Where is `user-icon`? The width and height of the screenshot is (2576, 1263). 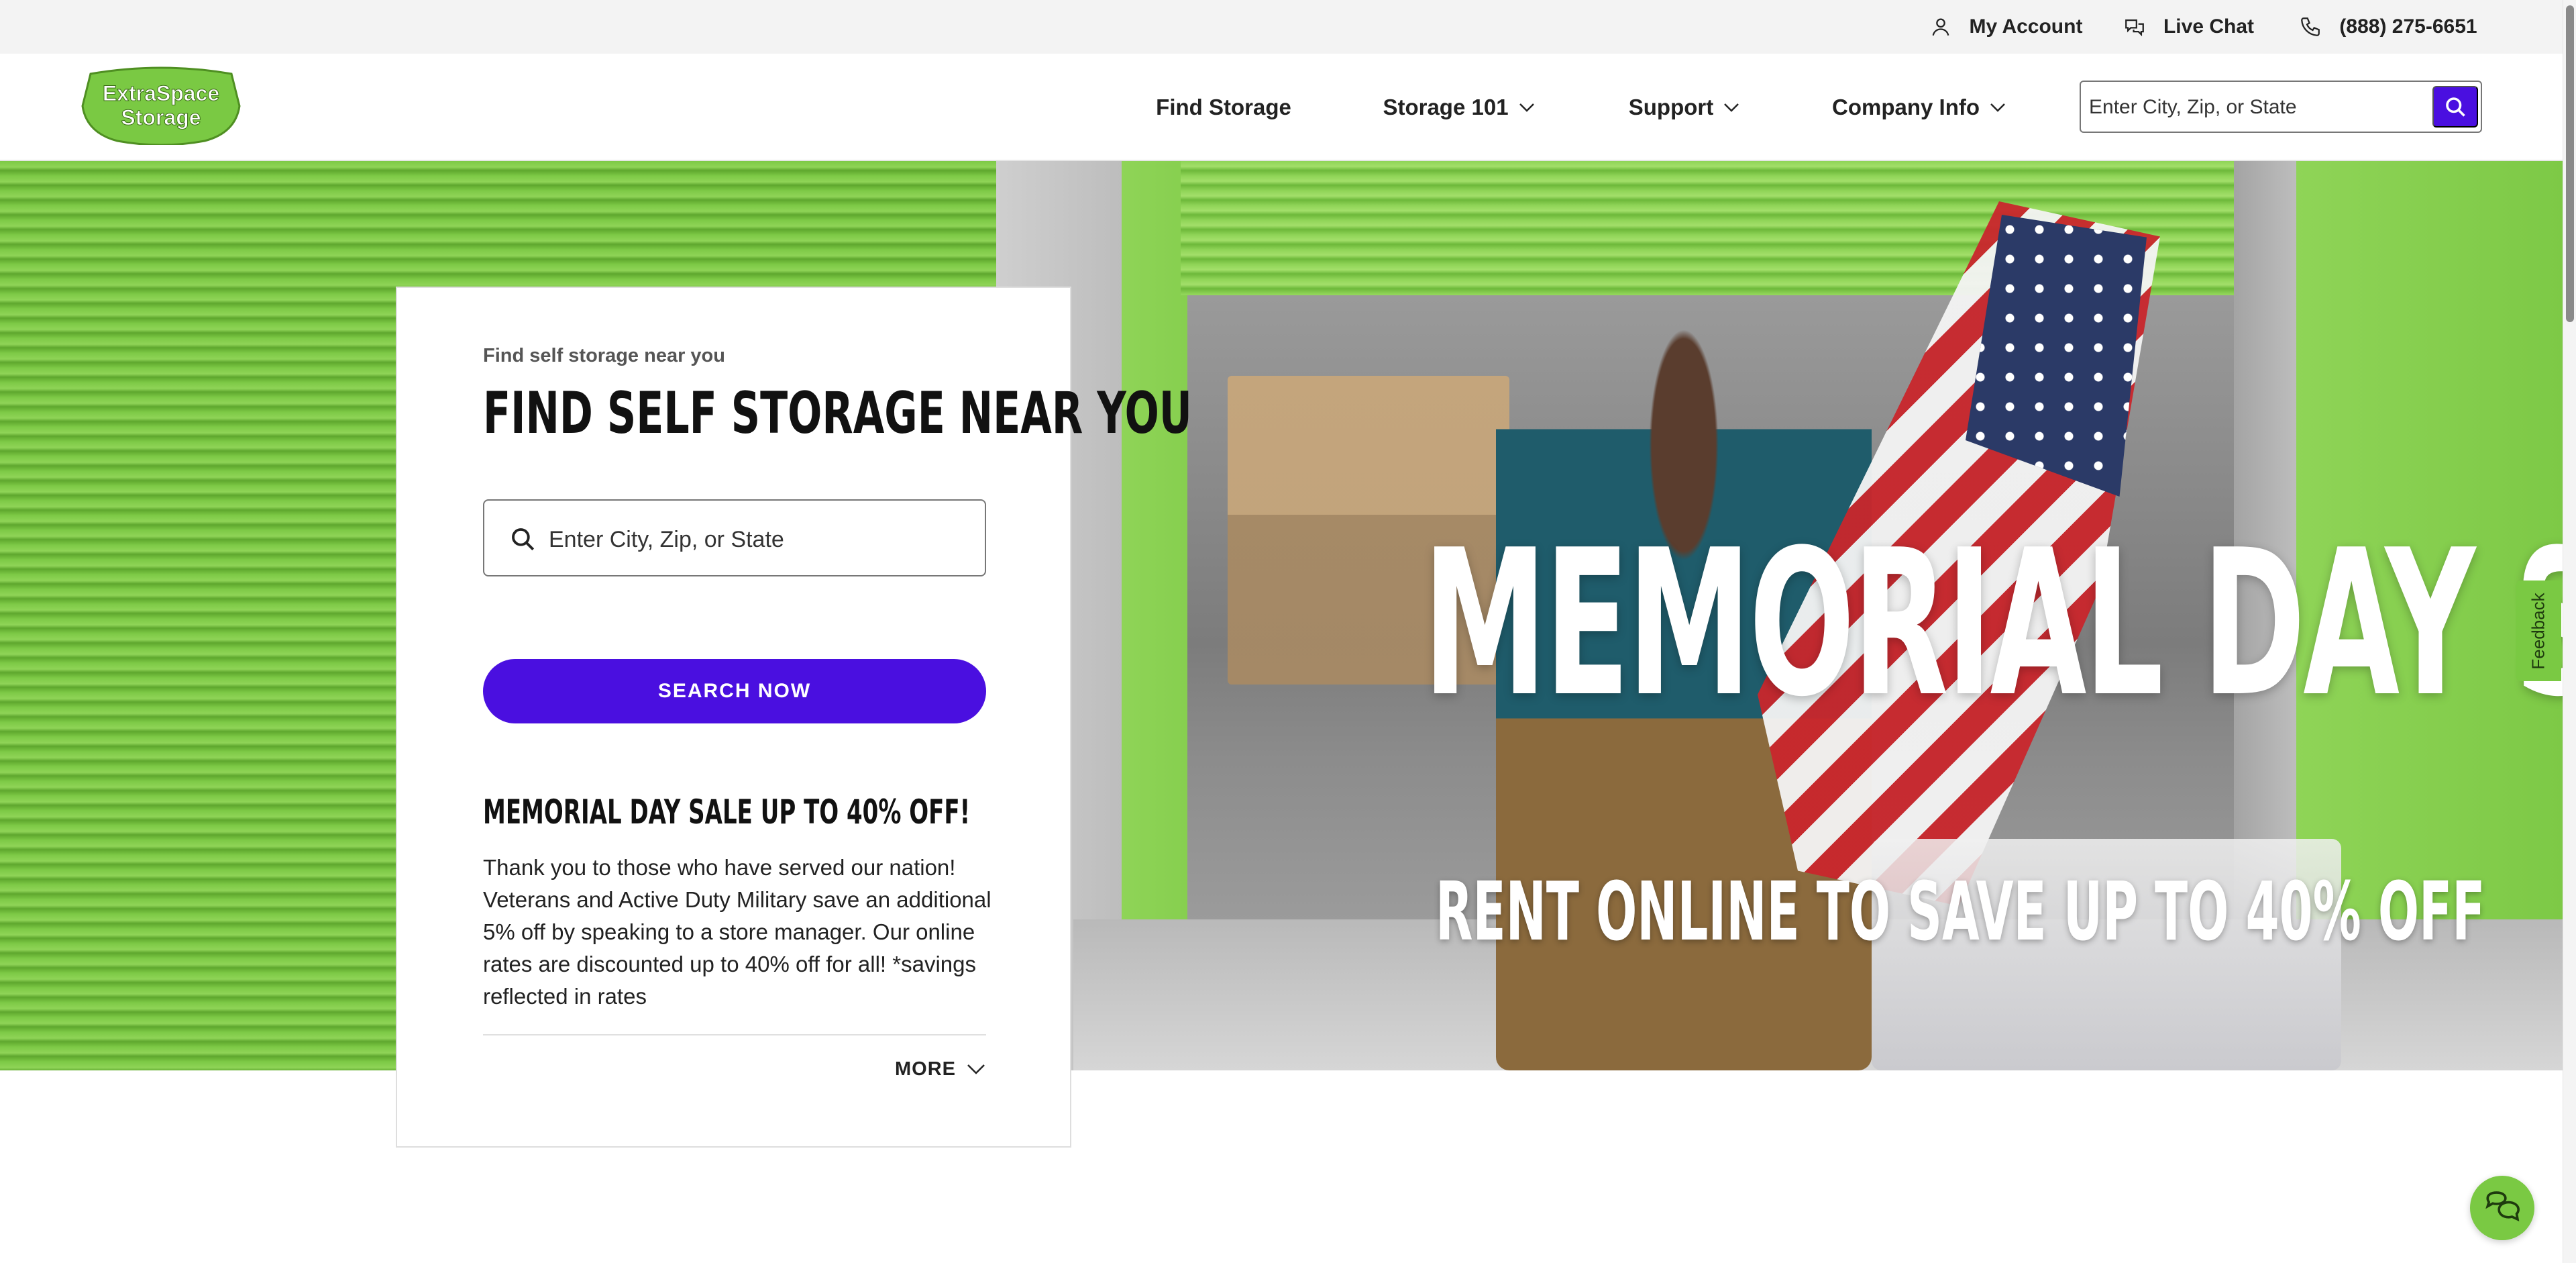 user-icon is located at coordinates (1940, 27).